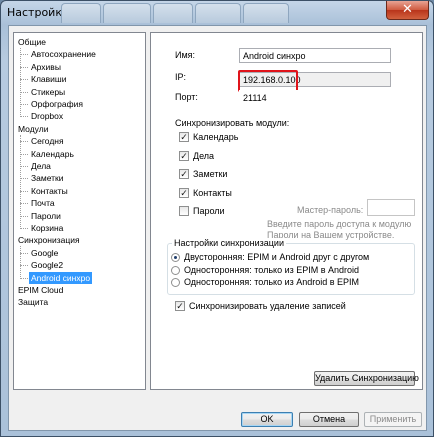  What do you see at coordinates (268, 81) in the screenshot?
I see `ip-highlight-box` at bounding box center [268, 81].